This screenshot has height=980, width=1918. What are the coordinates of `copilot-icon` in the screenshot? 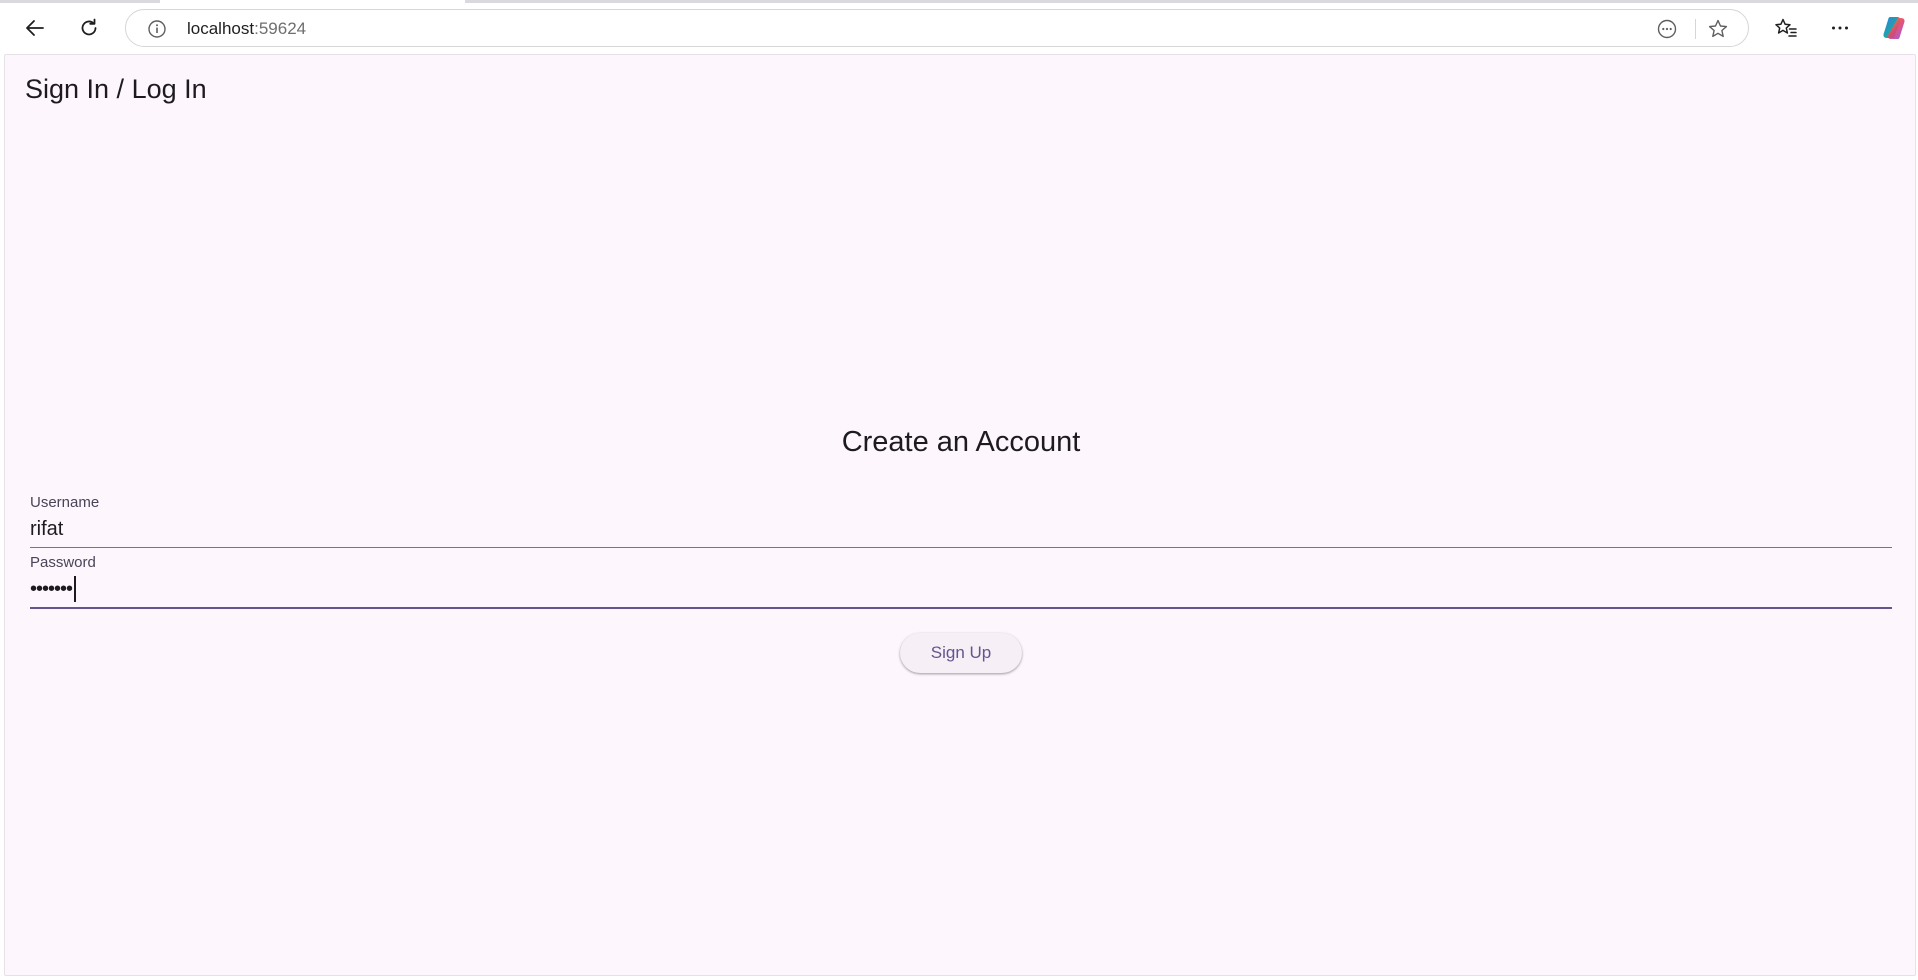 It's located at (1894, 28).